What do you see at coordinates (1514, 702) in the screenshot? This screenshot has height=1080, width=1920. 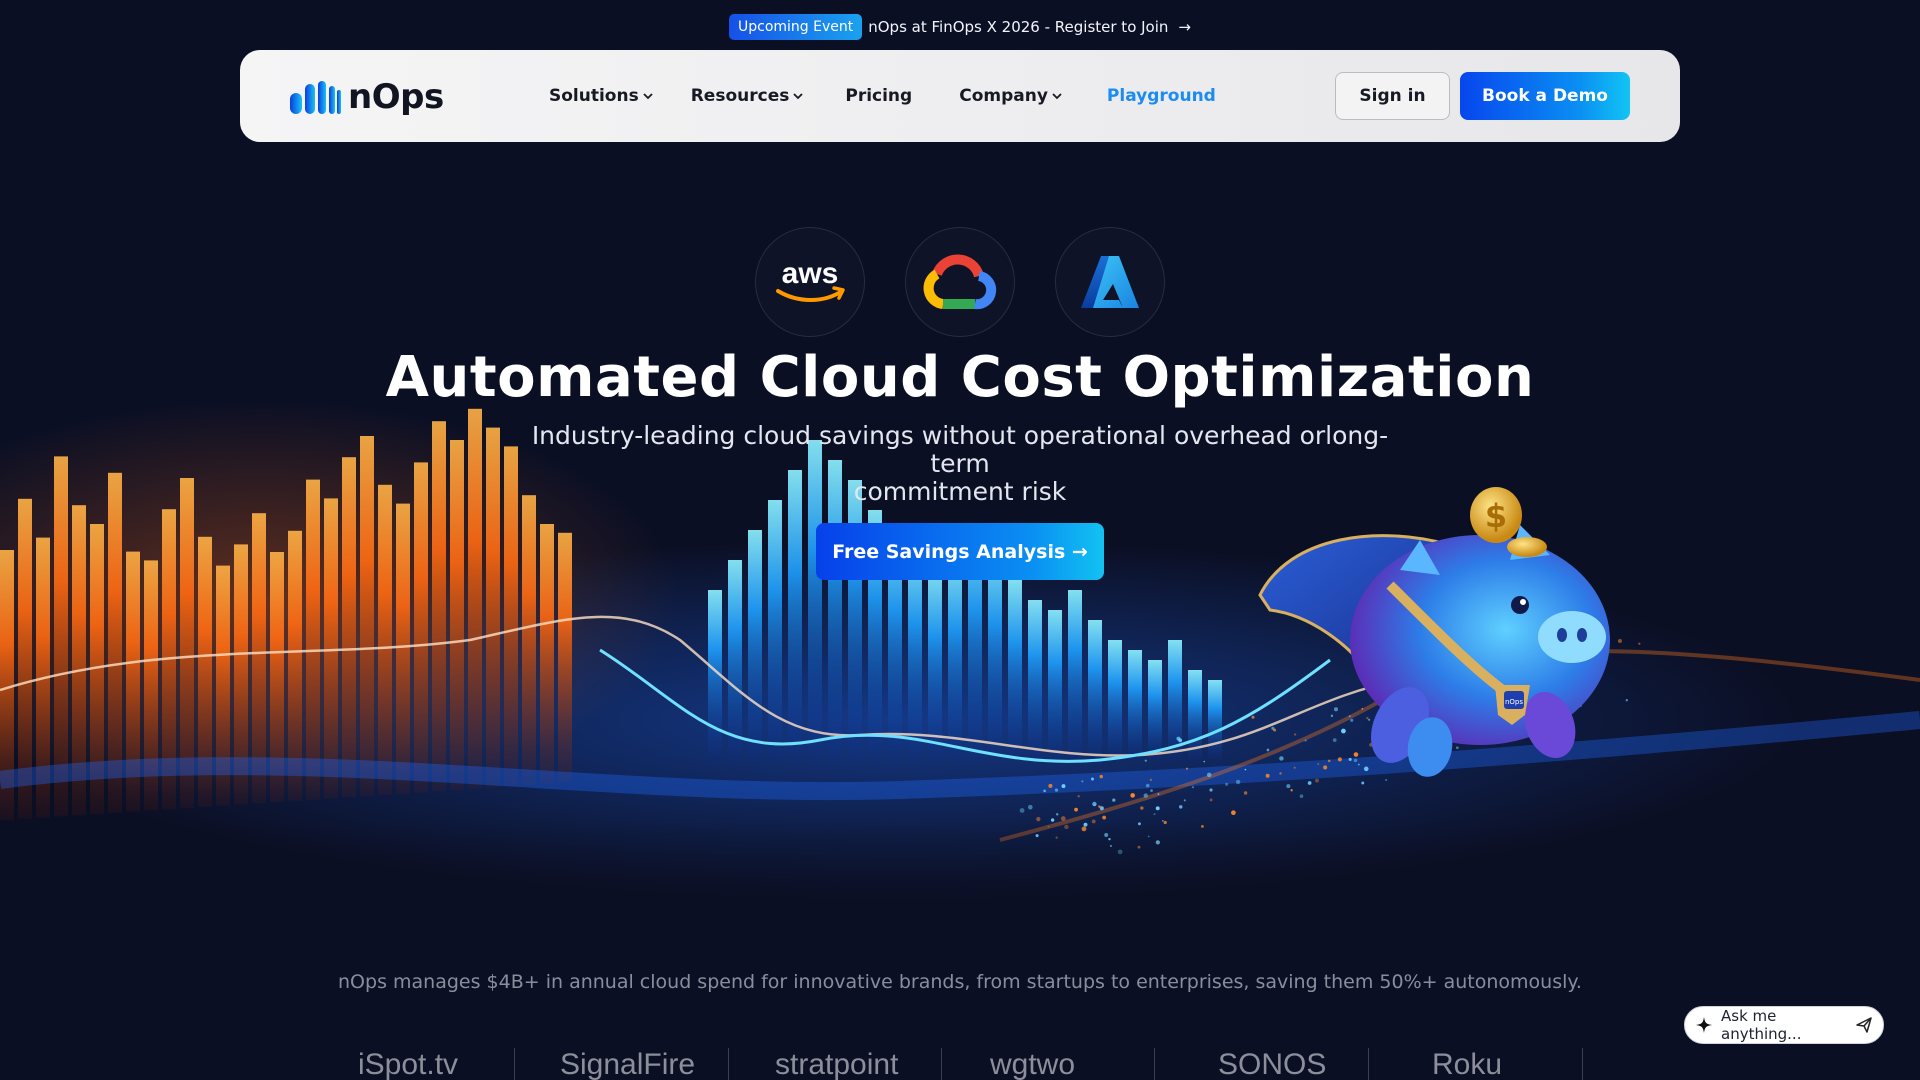 I see `mascot-badge-text: nOps` at bounding box center [1514, 702].